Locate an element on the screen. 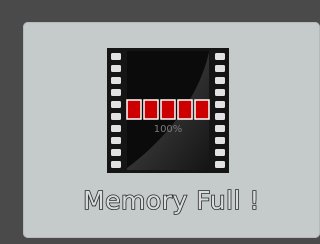 The image size is (320, 244). memory-progress-label: 100% is located at coordinates (168, 129).